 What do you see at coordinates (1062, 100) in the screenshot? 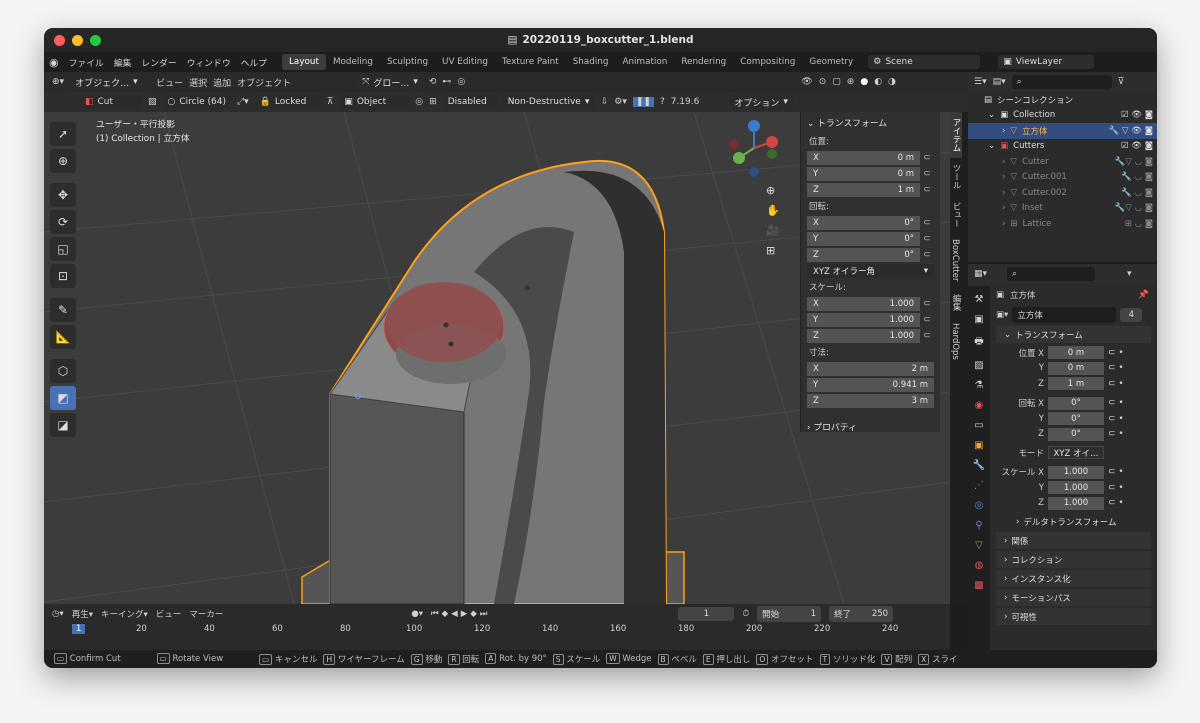
I see `scene-collection-row: ▤ シーンコレクション` at bounding box center [1062, 100].